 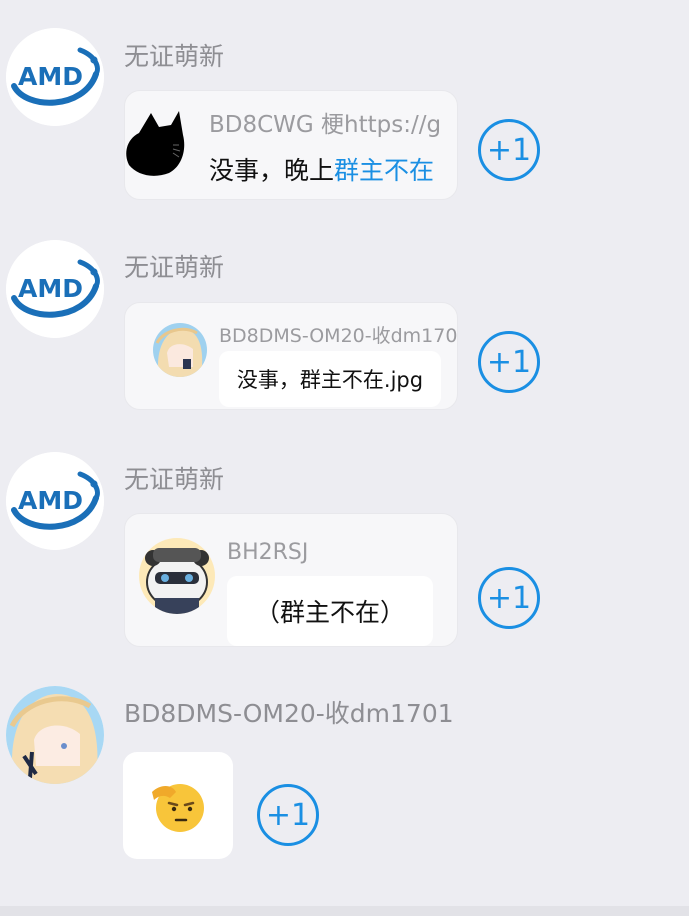 What do you see at coordinates (338, 336) in the screenshot?
I see `reply-author: BD8DMS-OM20-收dm1701` at bounding box center [338, 336].